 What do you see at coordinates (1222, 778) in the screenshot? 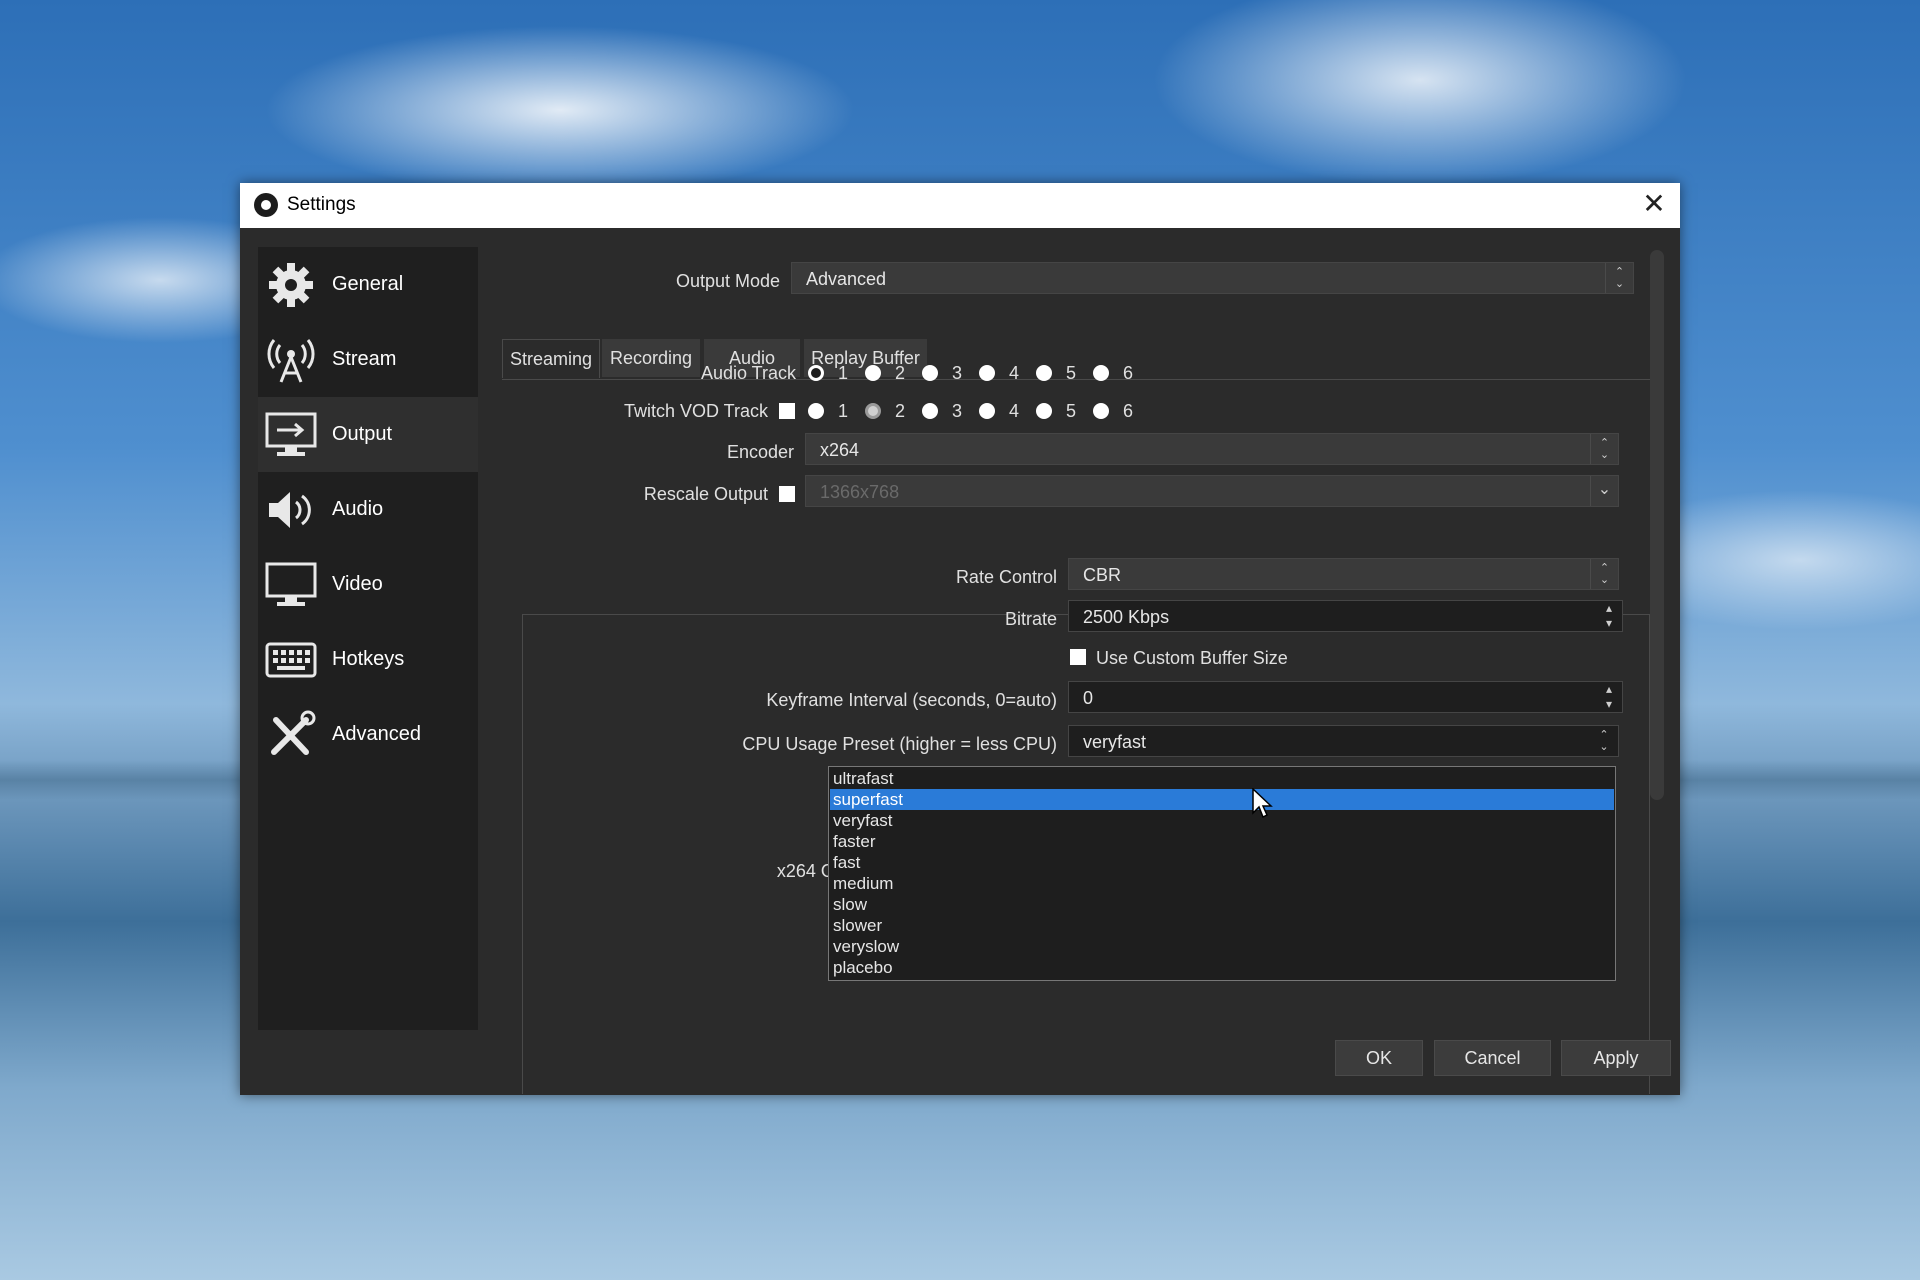
I see `list-item: ultrafast` at bounding box center [1222, 778].